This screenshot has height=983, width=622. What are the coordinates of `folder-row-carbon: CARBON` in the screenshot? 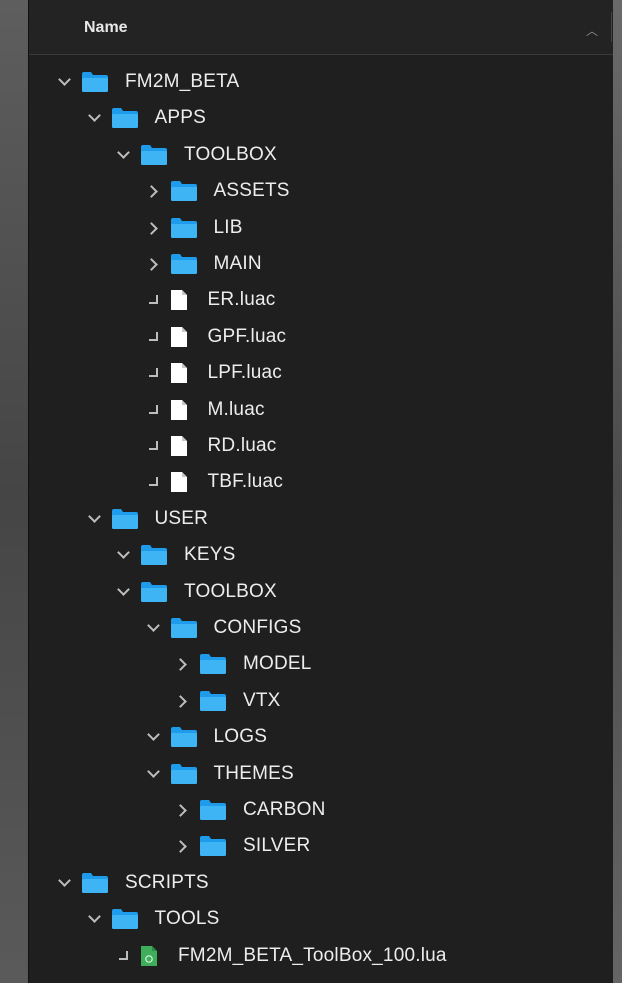 It's located at (250, 810).